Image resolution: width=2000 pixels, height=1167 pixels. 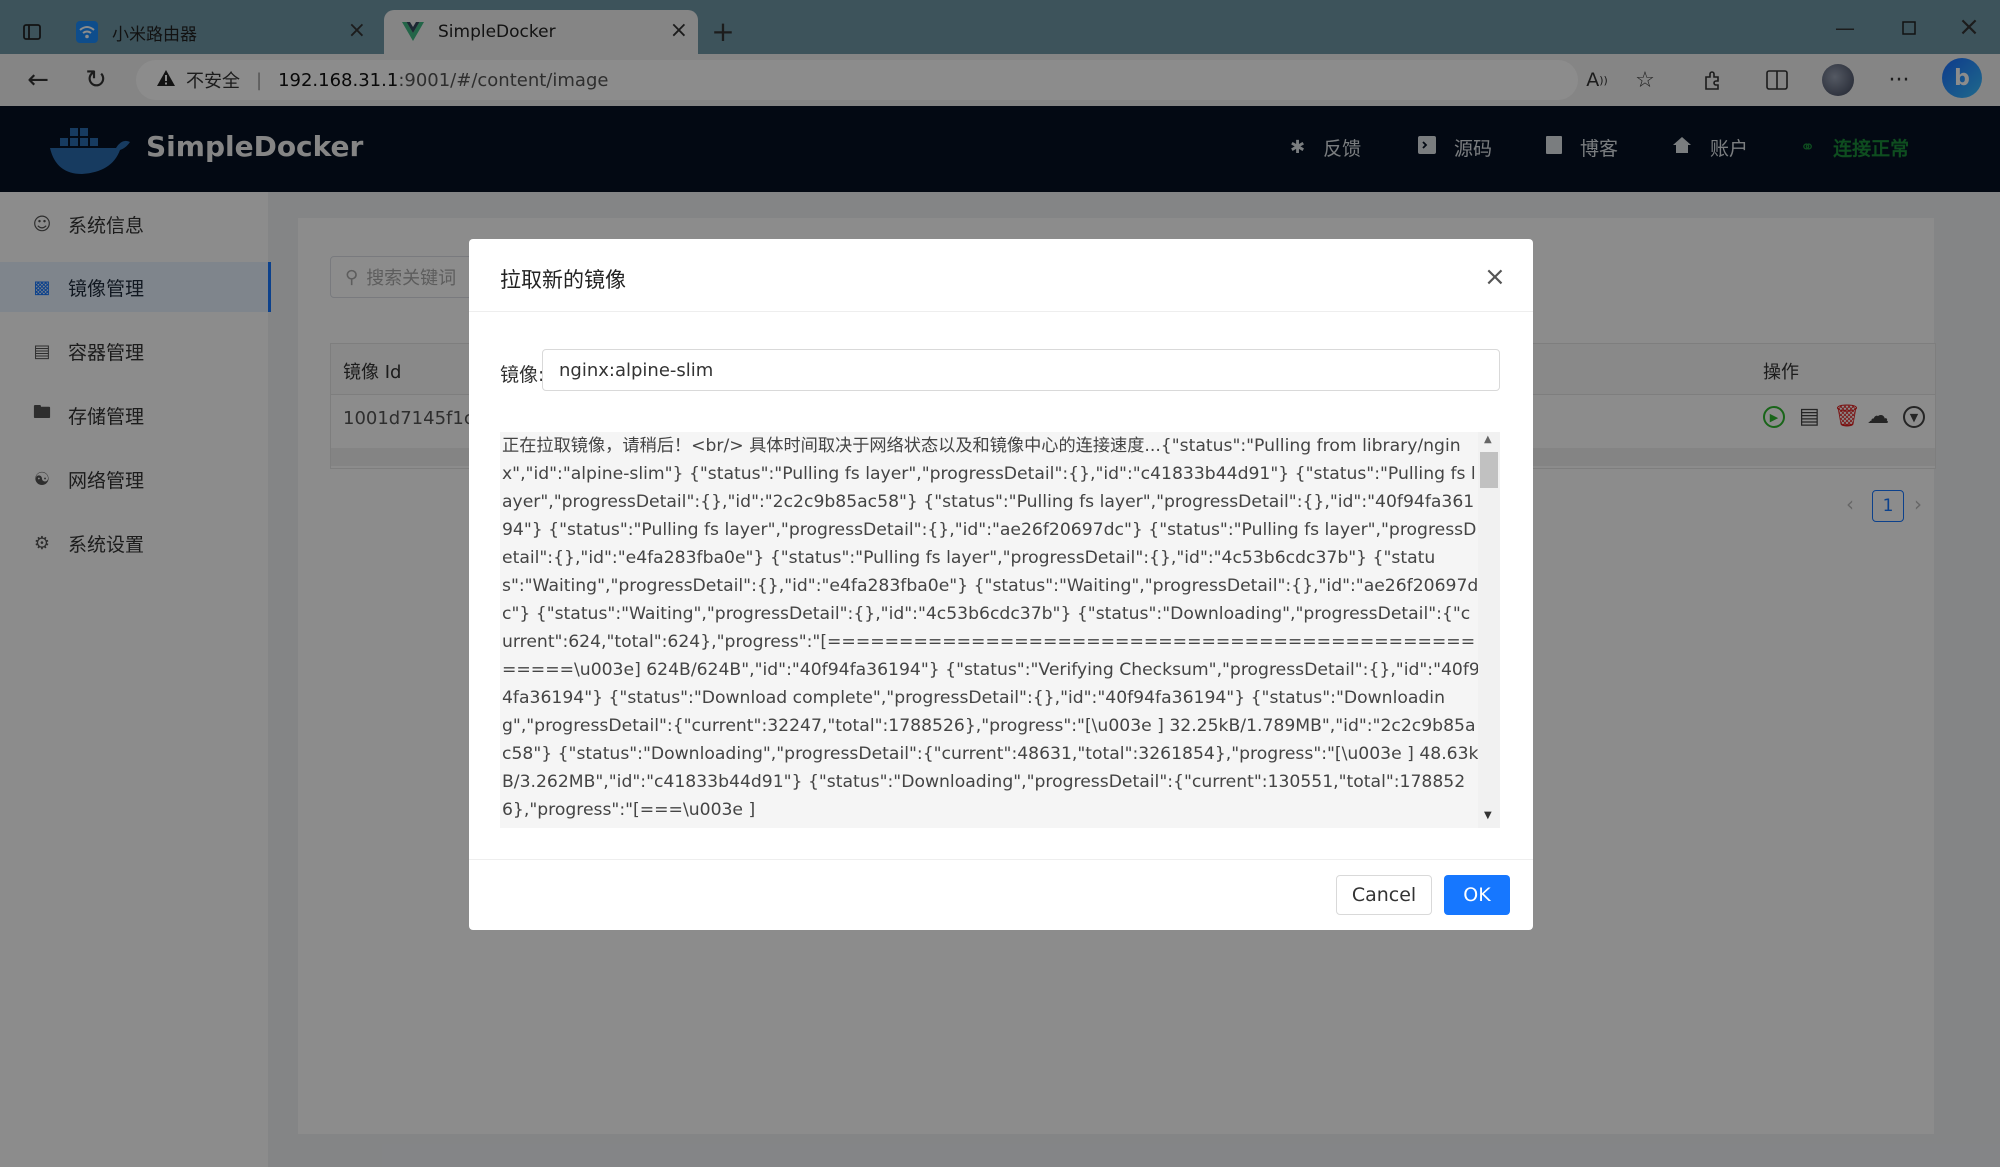 I want to click on log-scrollbar-thumb, so click(x=1489, y=470).